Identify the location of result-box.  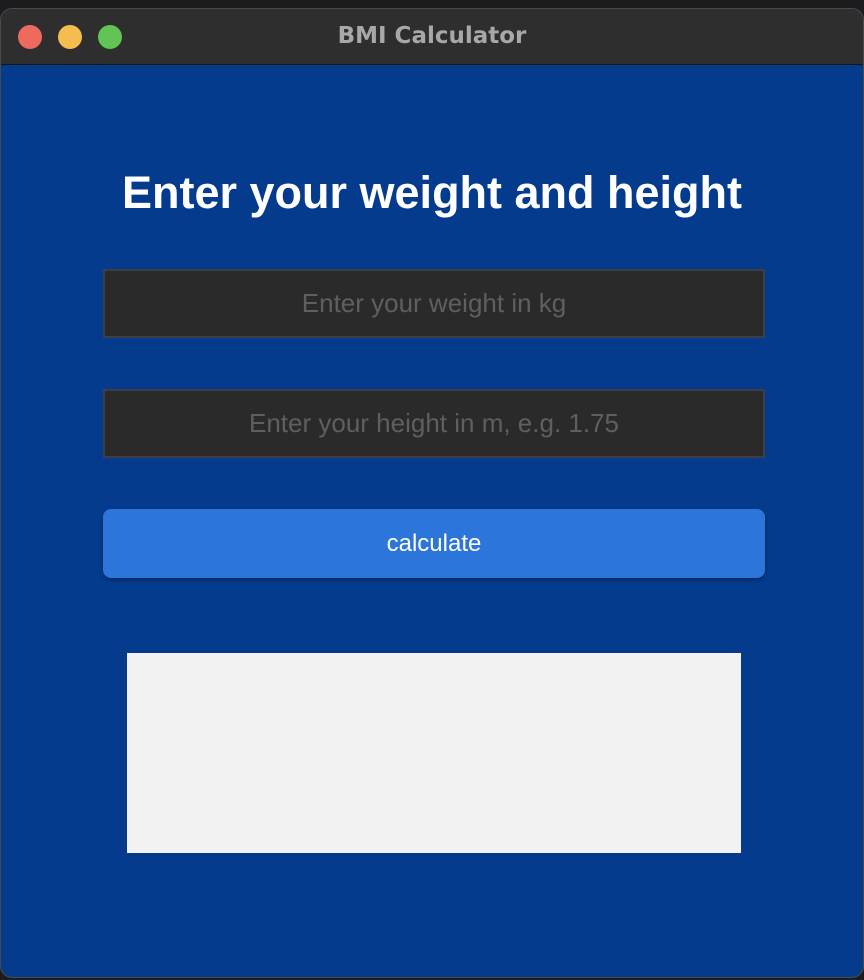
(434, 753).